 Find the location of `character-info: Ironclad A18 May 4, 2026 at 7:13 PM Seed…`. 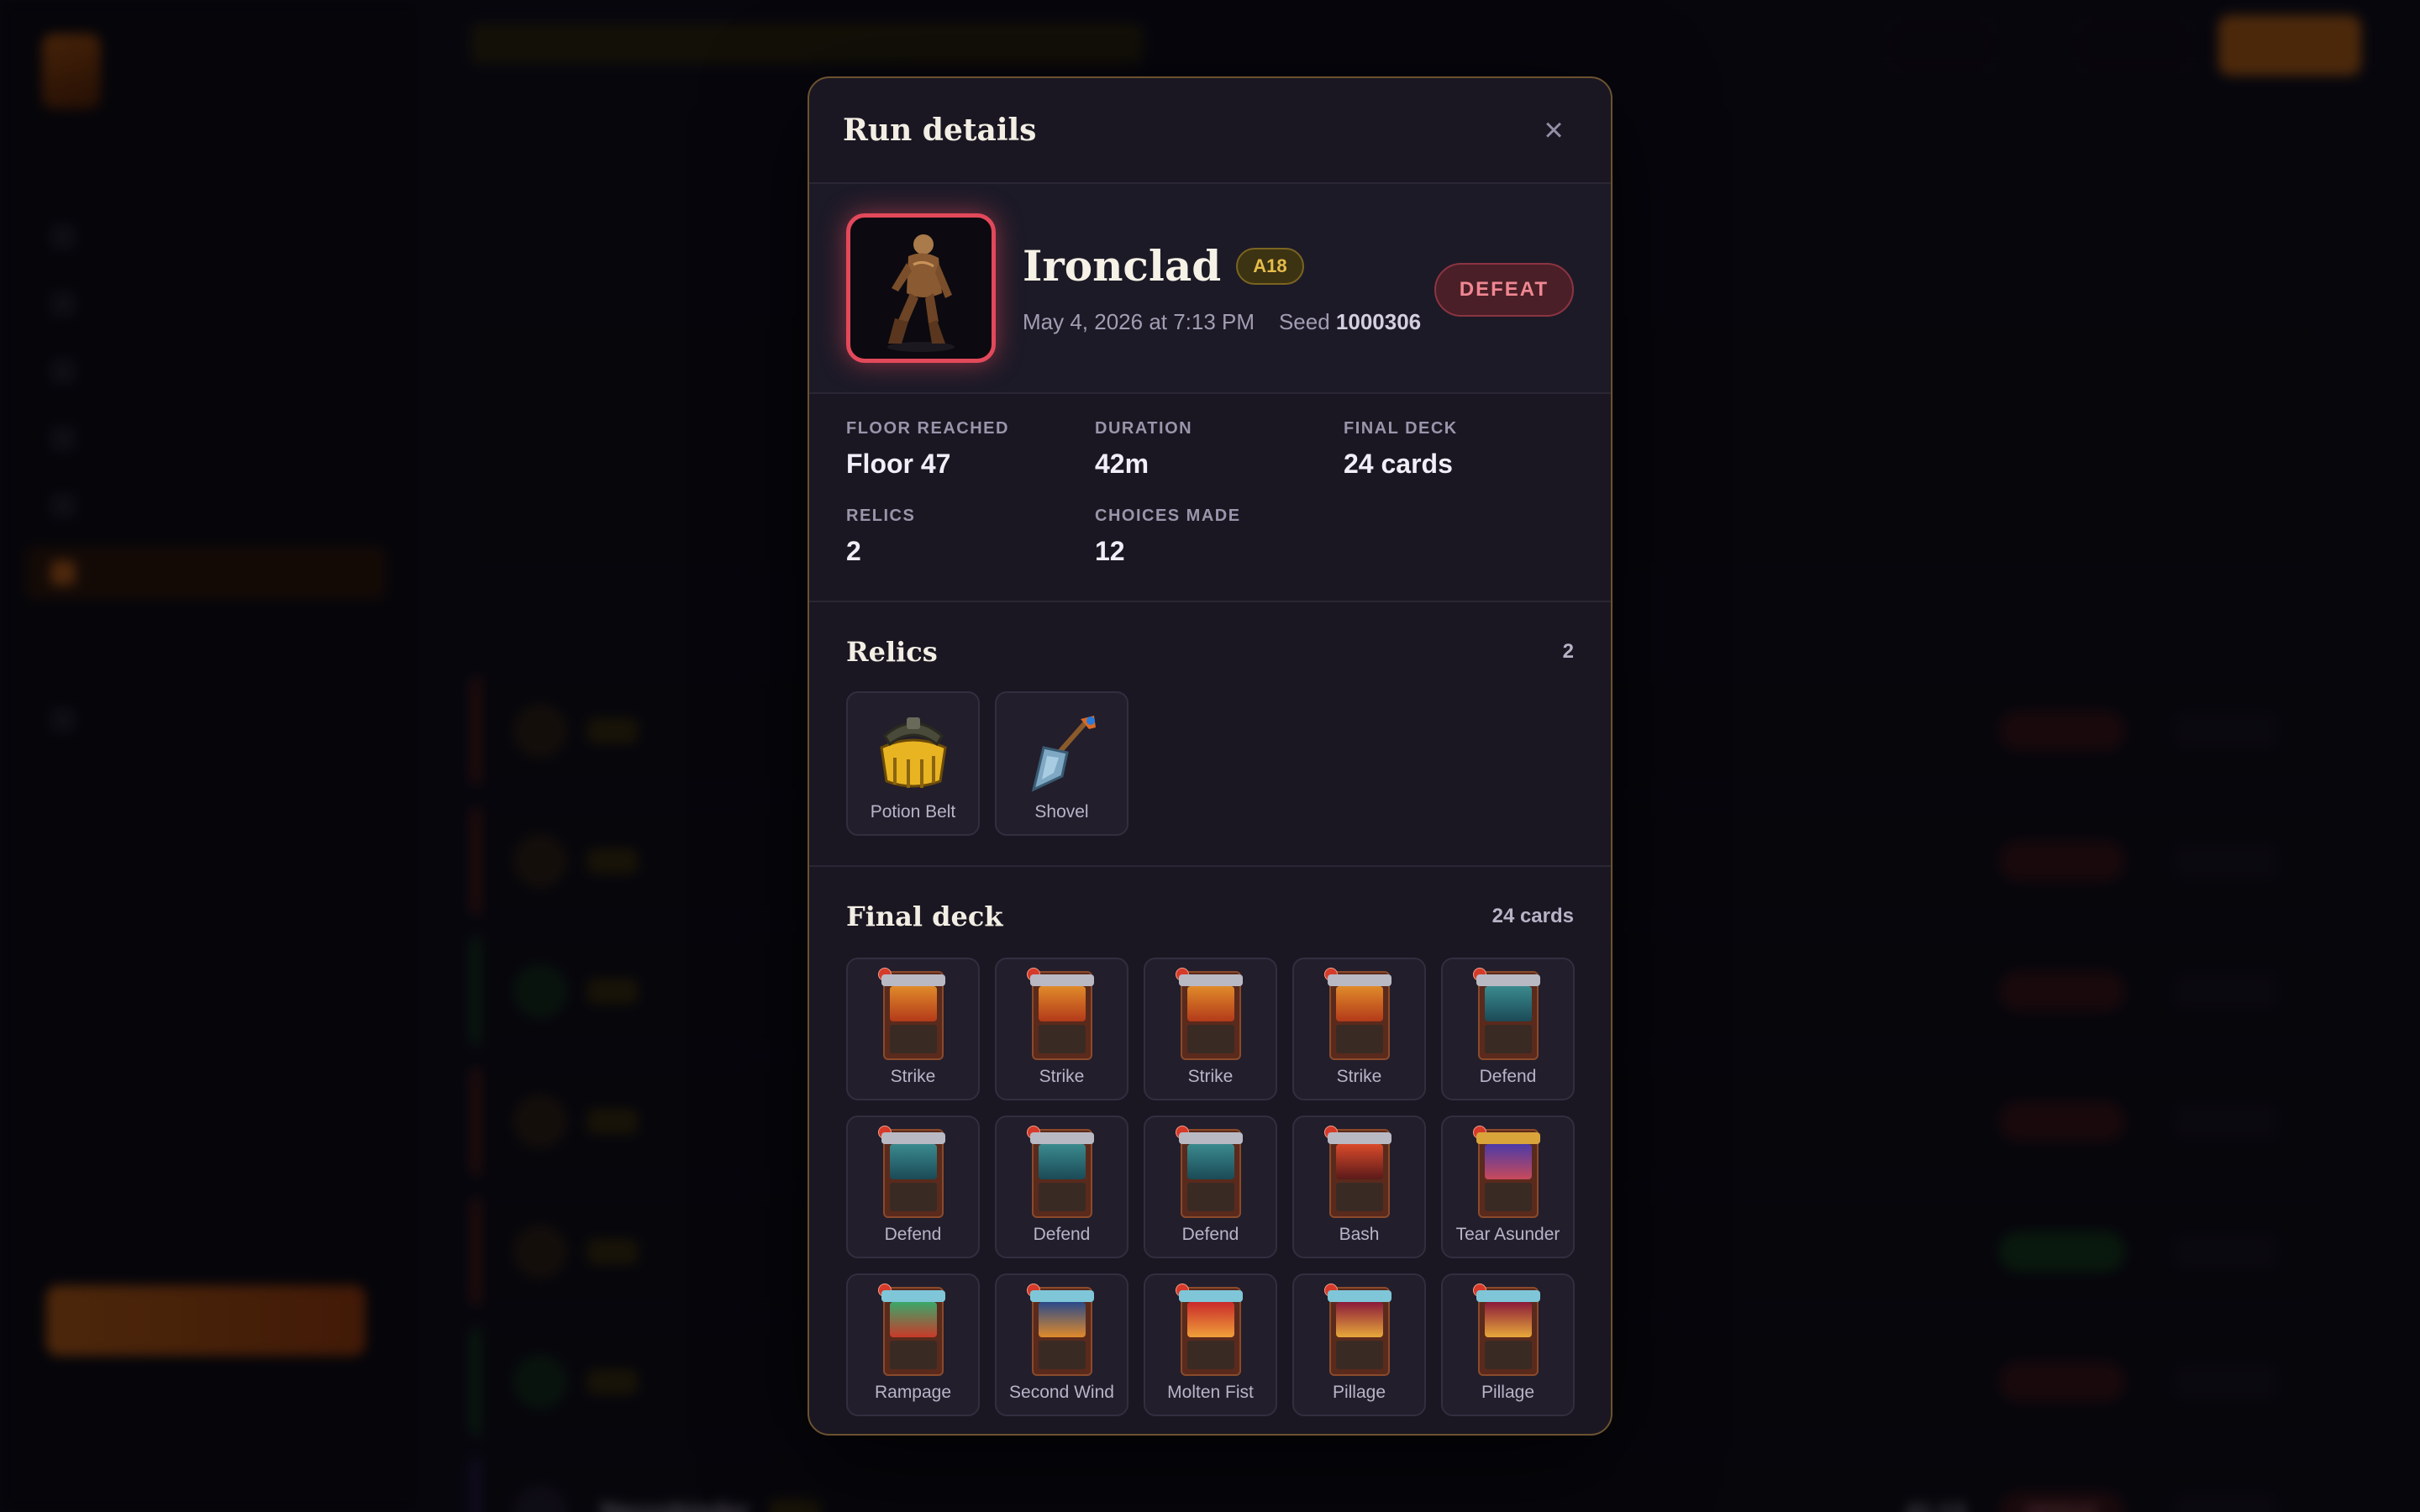

character-info: Ironclad A18 May 4, 2026 at 7:13 PM Seed… is located at coordinates (1222, 288).